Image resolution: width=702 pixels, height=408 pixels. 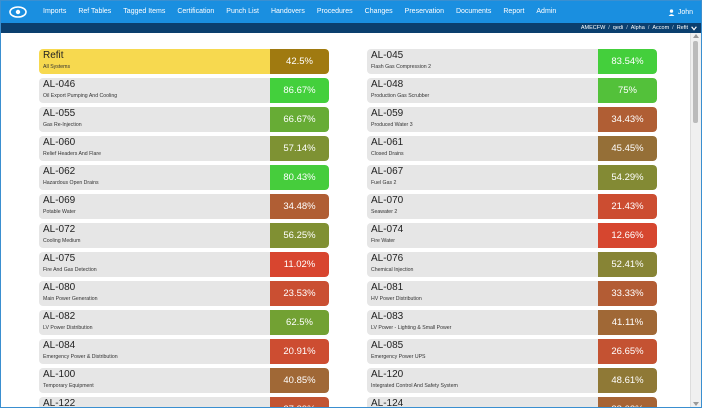 What do you see at coordinates (512, 235) in the screenshot?
I see `system-card: AL-074 Fire Water 12.66%` at bounding box center [512, 235].